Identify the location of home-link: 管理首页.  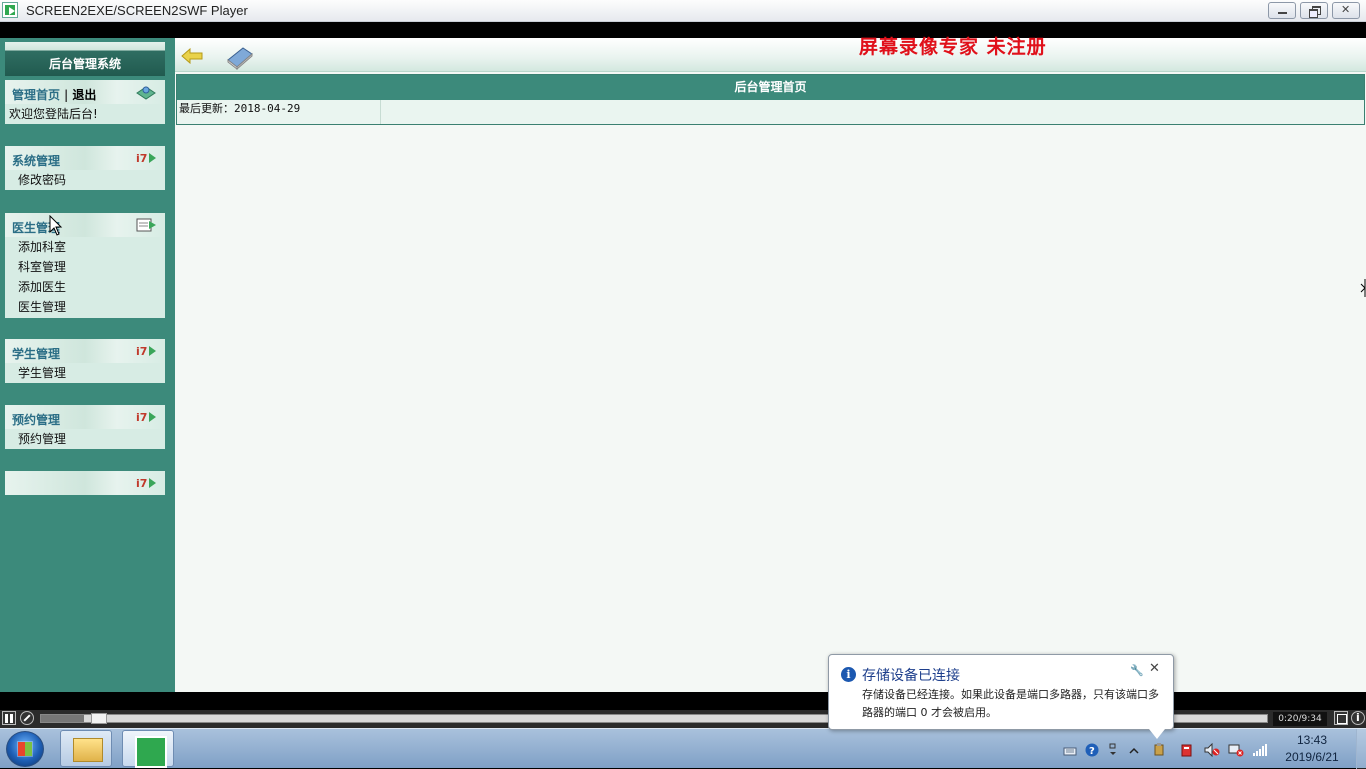
(36, 95).